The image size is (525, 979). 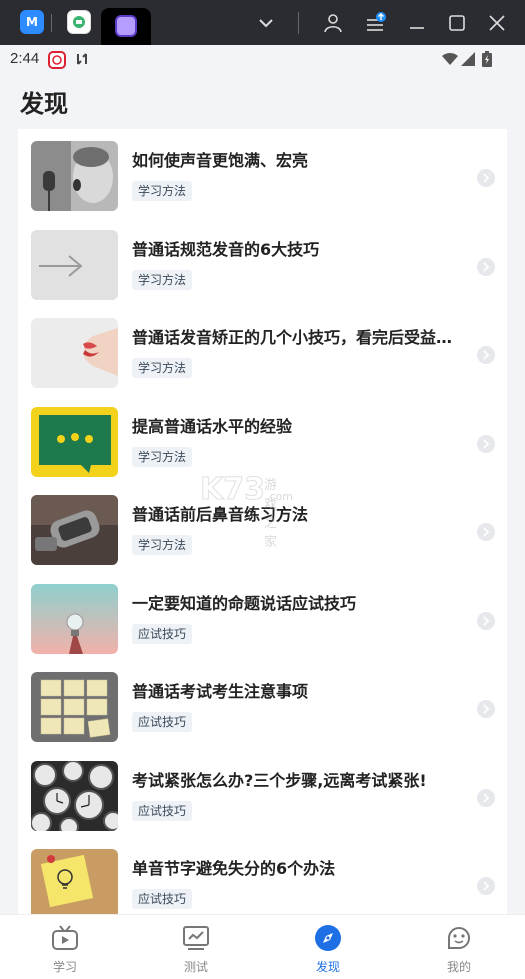 I want to click on emulator-toolbar: M, so click(x=262, y=22).